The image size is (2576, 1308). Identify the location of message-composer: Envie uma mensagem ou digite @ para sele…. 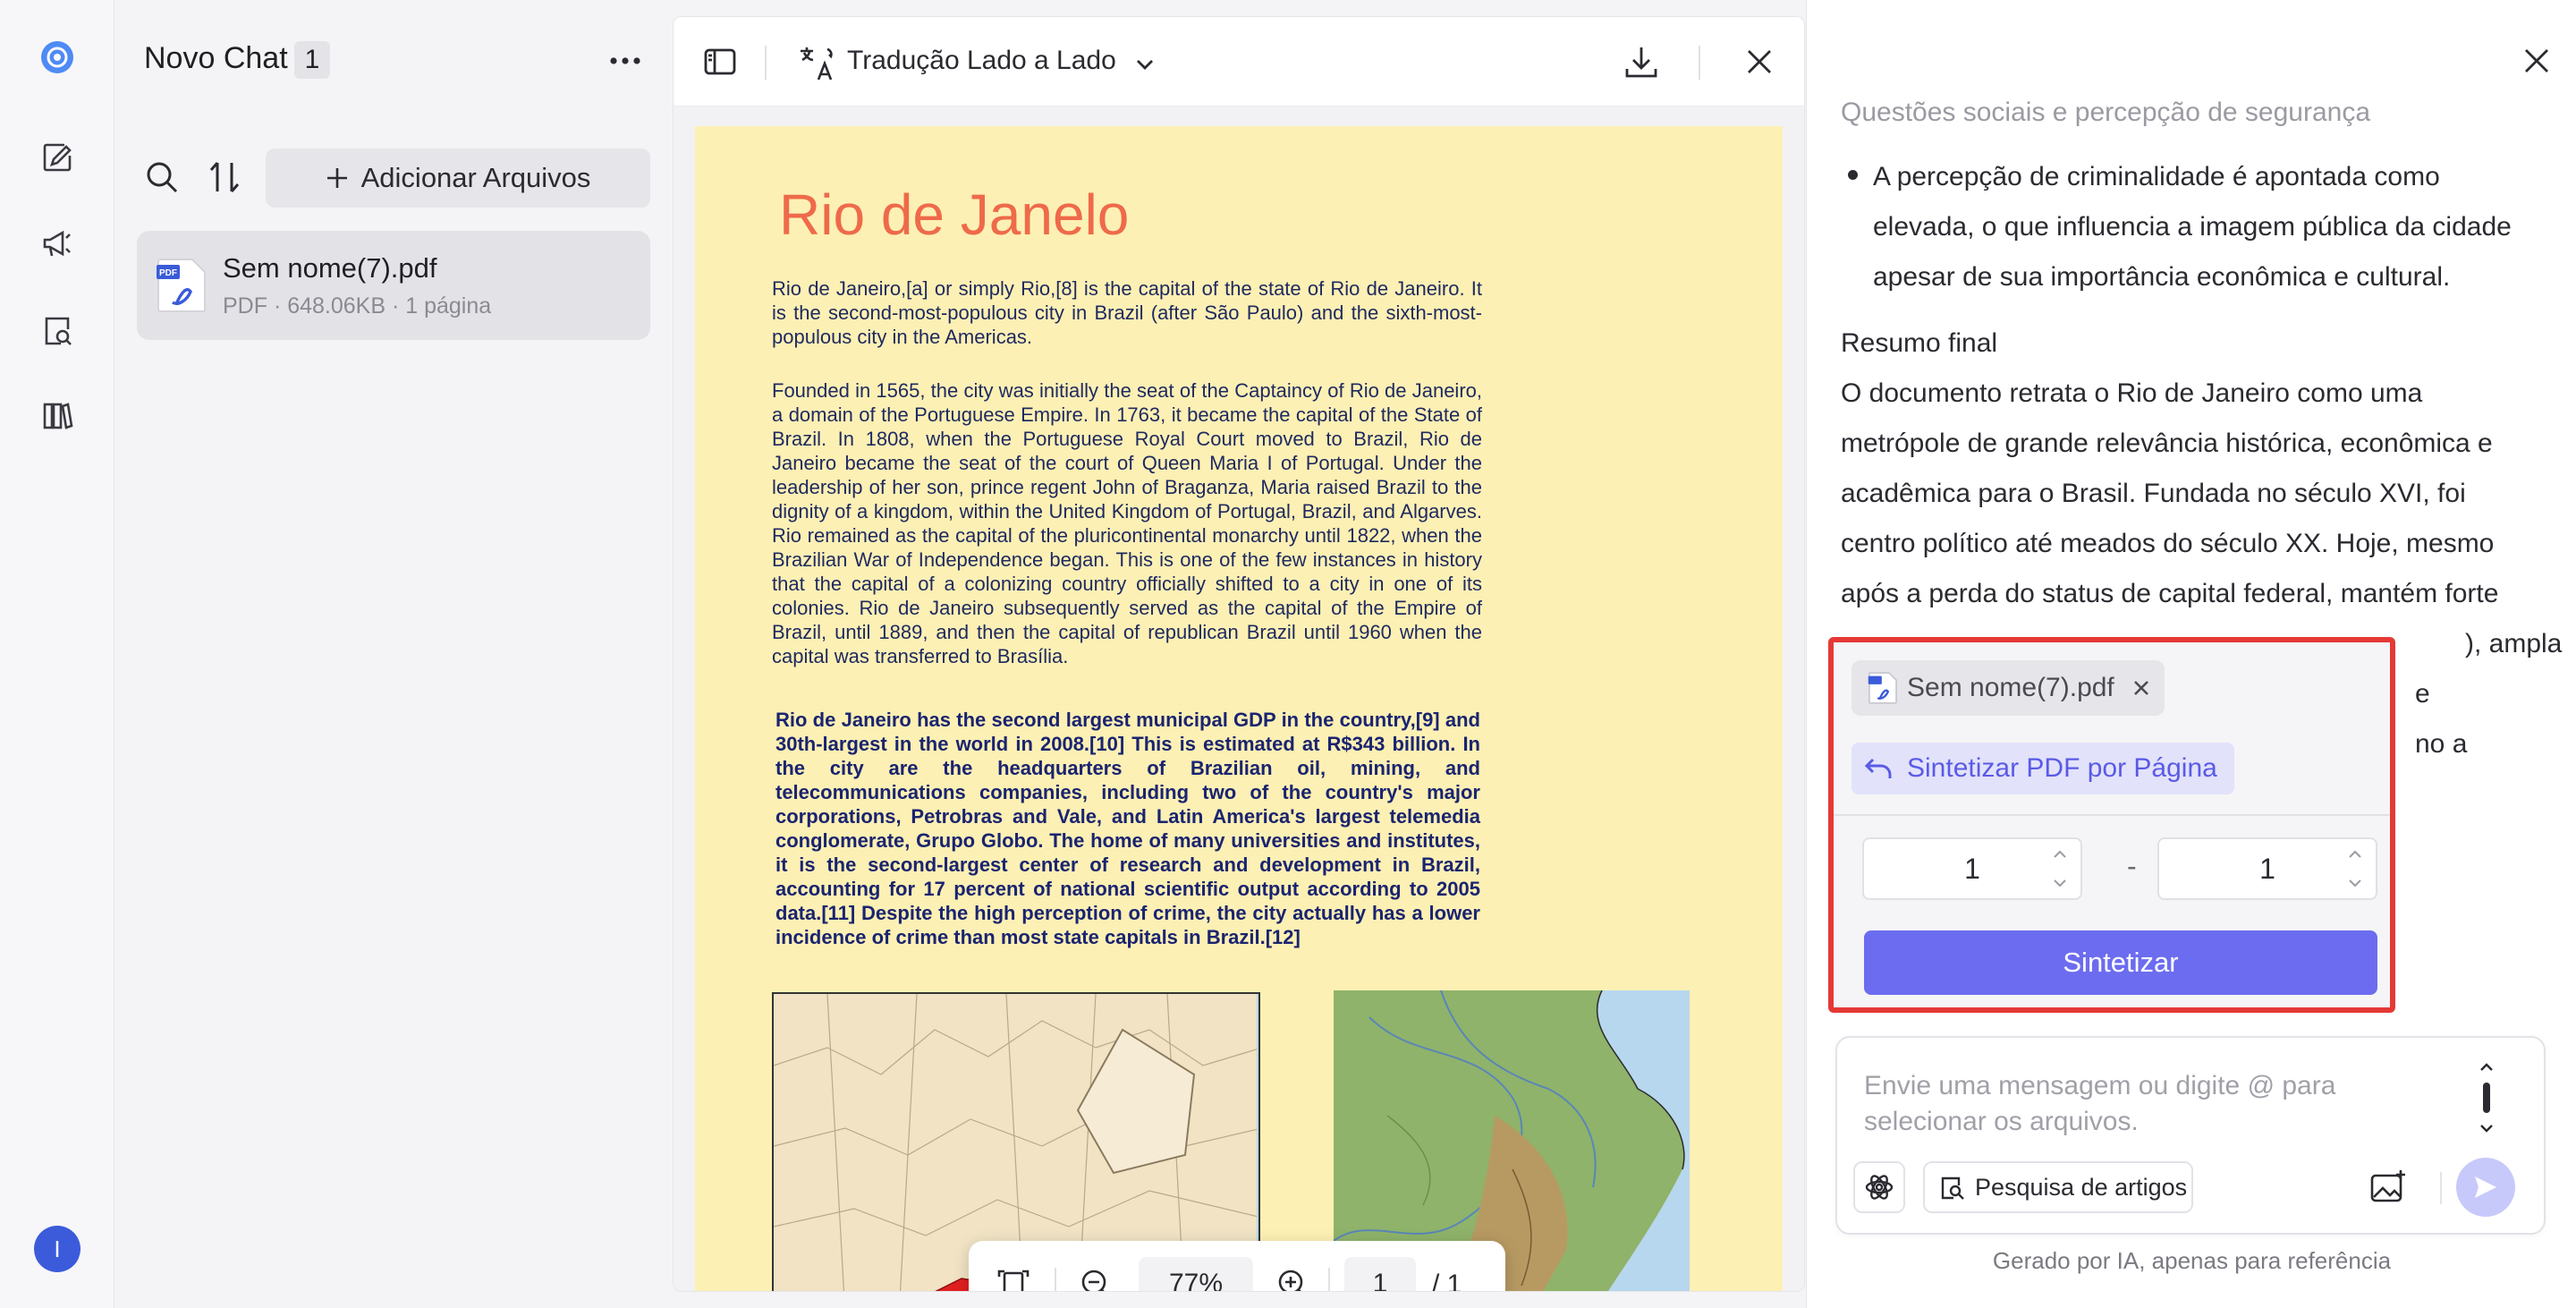
(2190, 1135).